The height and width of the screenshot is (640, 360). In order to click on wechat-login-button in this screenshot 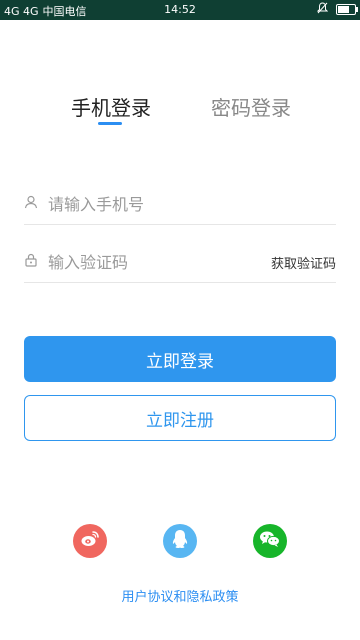, I will do `click(270, 541)`.